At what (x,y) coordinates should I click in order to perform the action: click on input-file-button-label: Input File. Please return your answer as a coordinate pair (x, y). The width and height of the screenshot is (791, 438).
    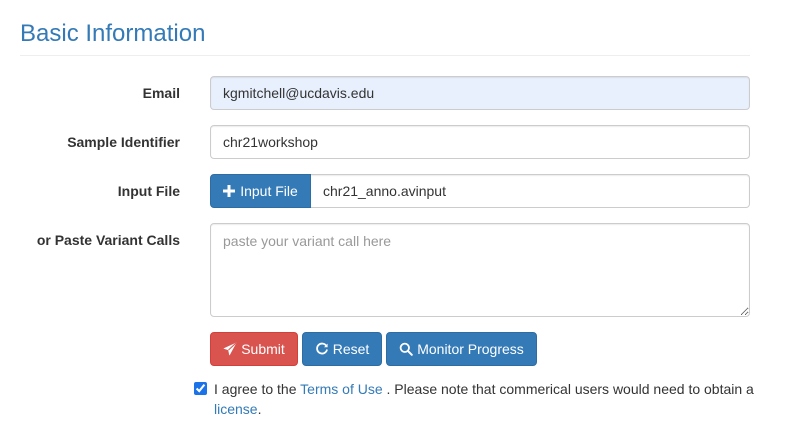
    Looking at the image, I should click on (269, 191).